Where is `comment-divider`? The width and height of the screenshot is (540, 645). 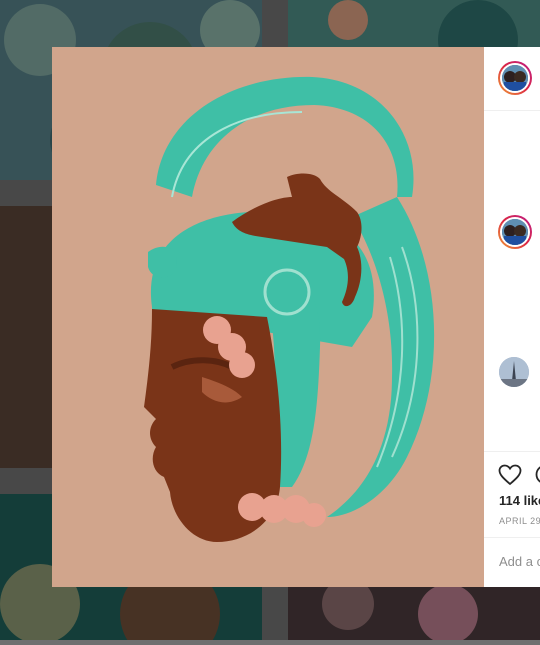
comment-divider is located at coordinates (512, 537).